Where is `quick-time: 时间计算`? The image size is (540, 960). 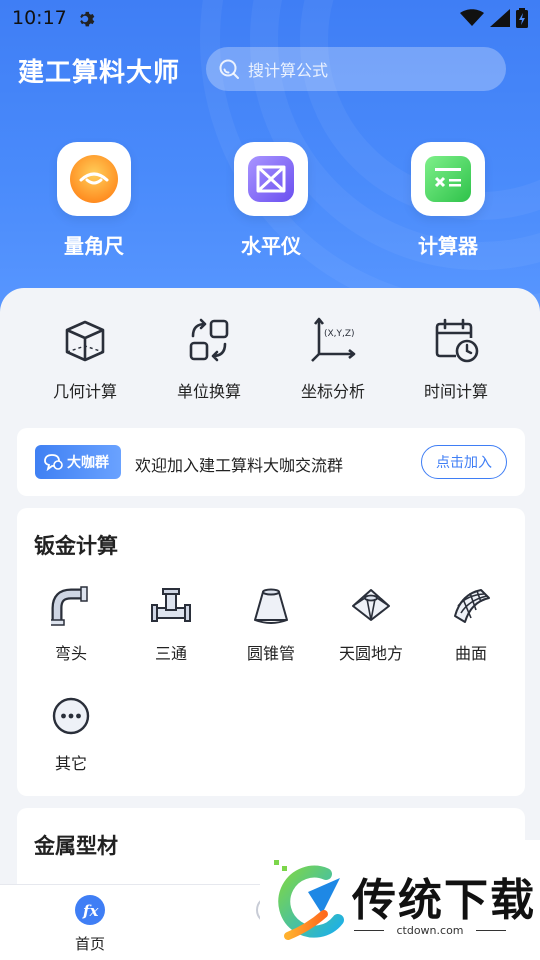
quick-time: 时间计算 is located at coordinates (456, 359).